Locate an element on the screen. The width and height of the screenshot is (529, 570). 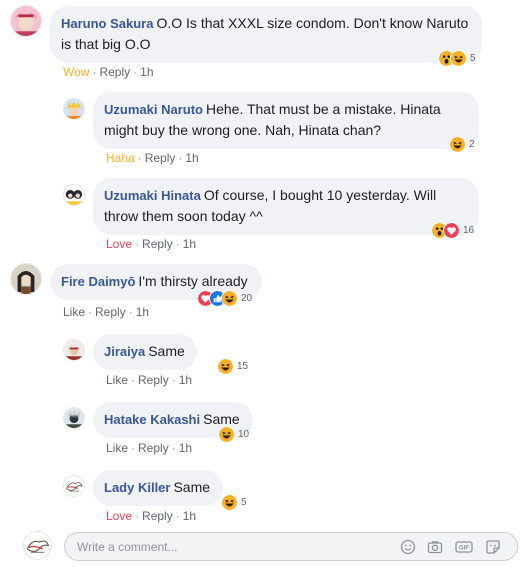
comment-bubble: Jiraiya Same is located at coordinates (145, 352).